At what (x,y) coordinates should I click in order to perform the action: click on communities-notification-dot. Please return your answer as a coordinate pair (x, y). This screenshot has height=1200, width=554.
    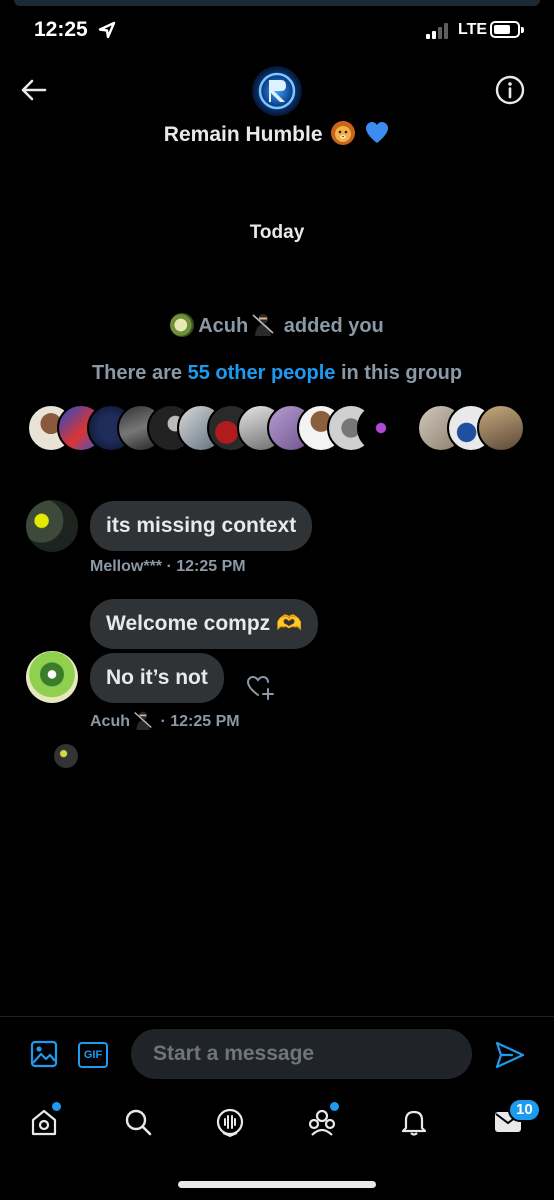
    Looking at the image, I should click on (334, 1106).